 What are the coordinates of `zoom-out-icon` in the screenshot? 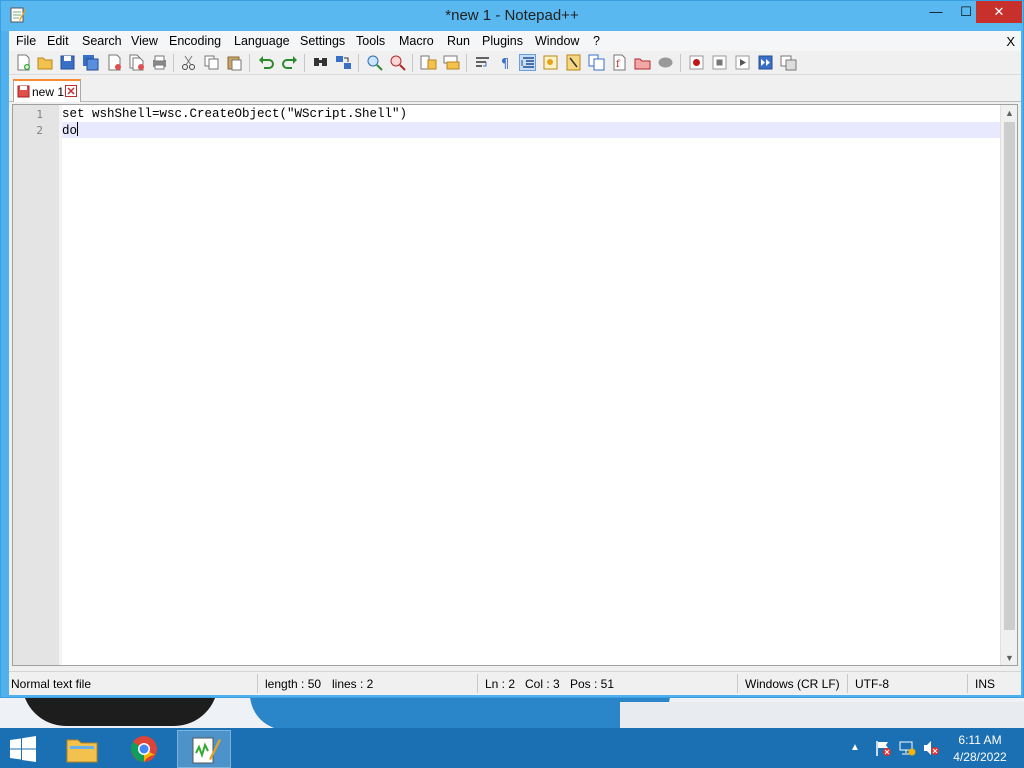 It's located at (397, 62).